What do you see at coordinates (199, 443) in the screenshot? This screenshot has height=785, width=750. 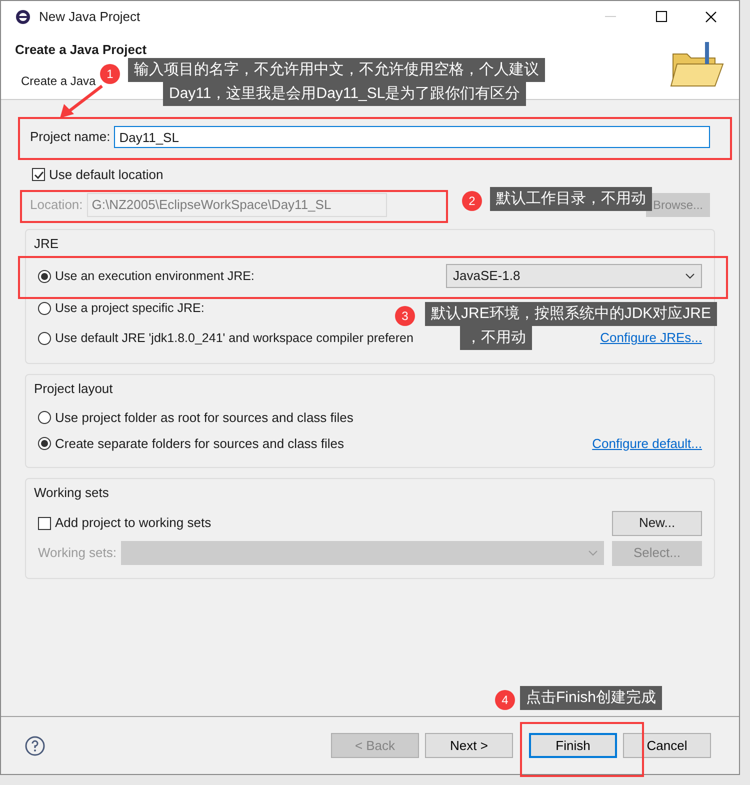 I see `radio-label: Create separate folders for sources and class files` at bounding box center [199, 443].